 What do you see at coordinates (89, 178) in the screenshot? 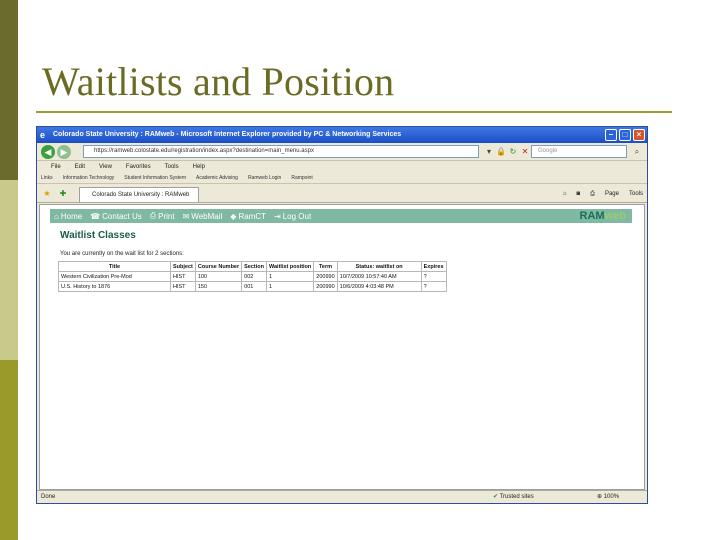
I see `link-item: Information Technology` at bounding box center [89, 178].